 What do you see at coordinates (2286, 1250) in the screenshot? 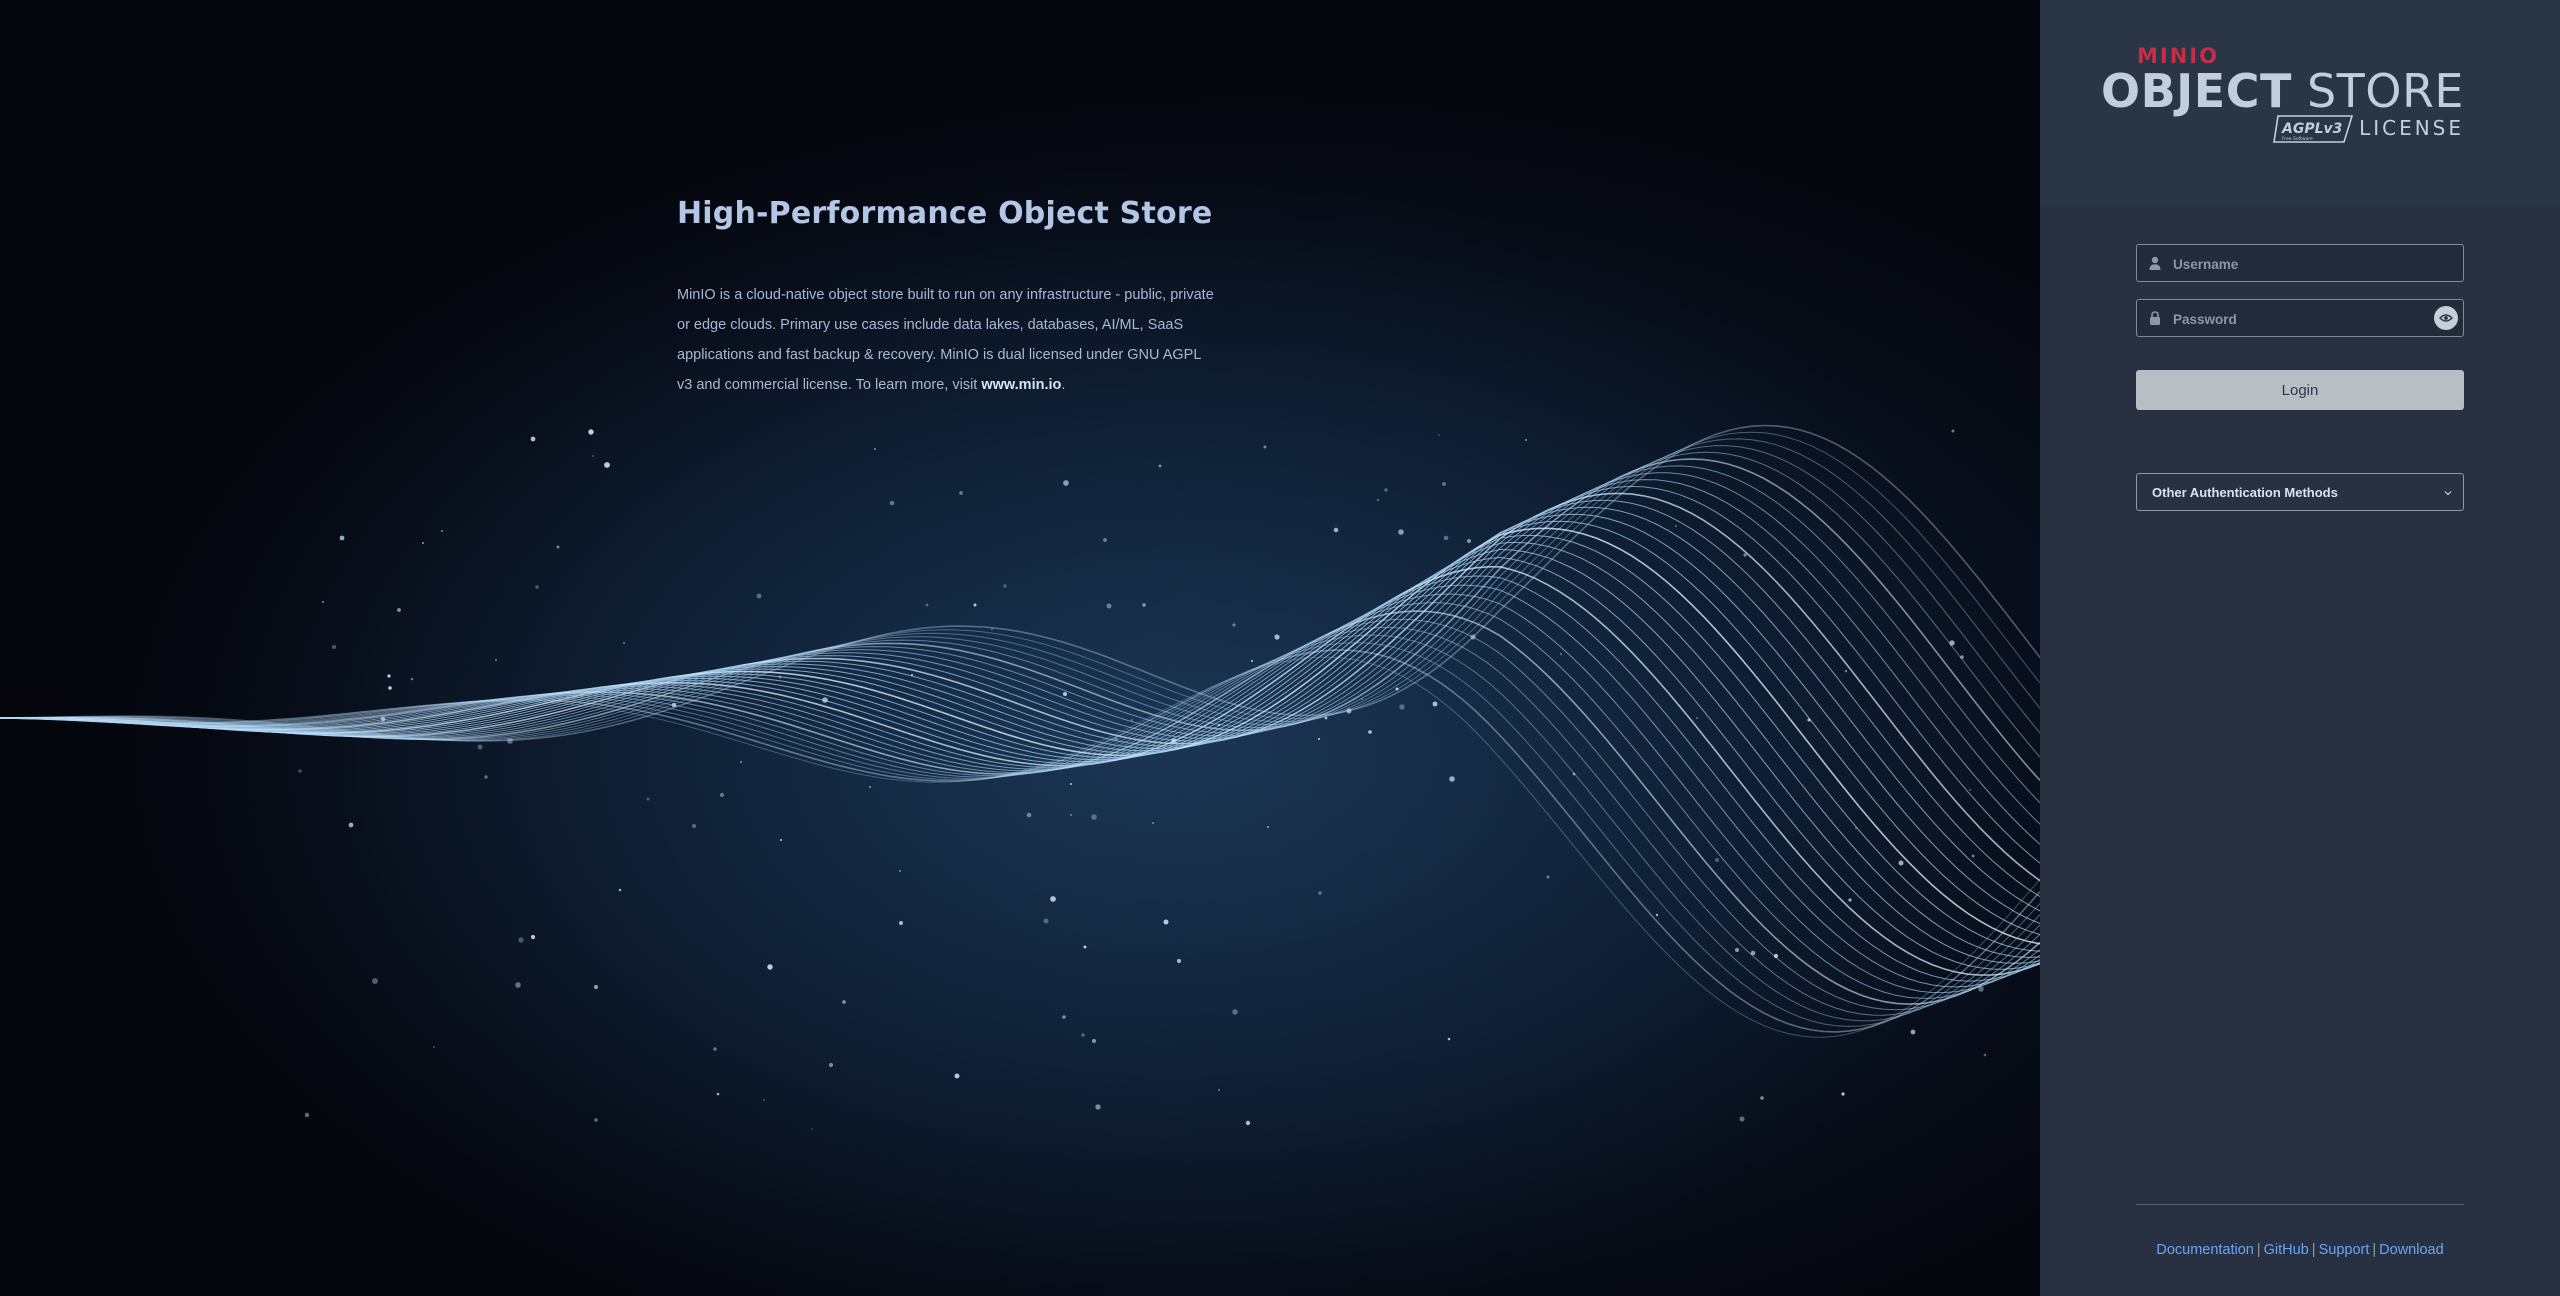
I see `github-link: GitHub` at bounding box center [2286, 1250].